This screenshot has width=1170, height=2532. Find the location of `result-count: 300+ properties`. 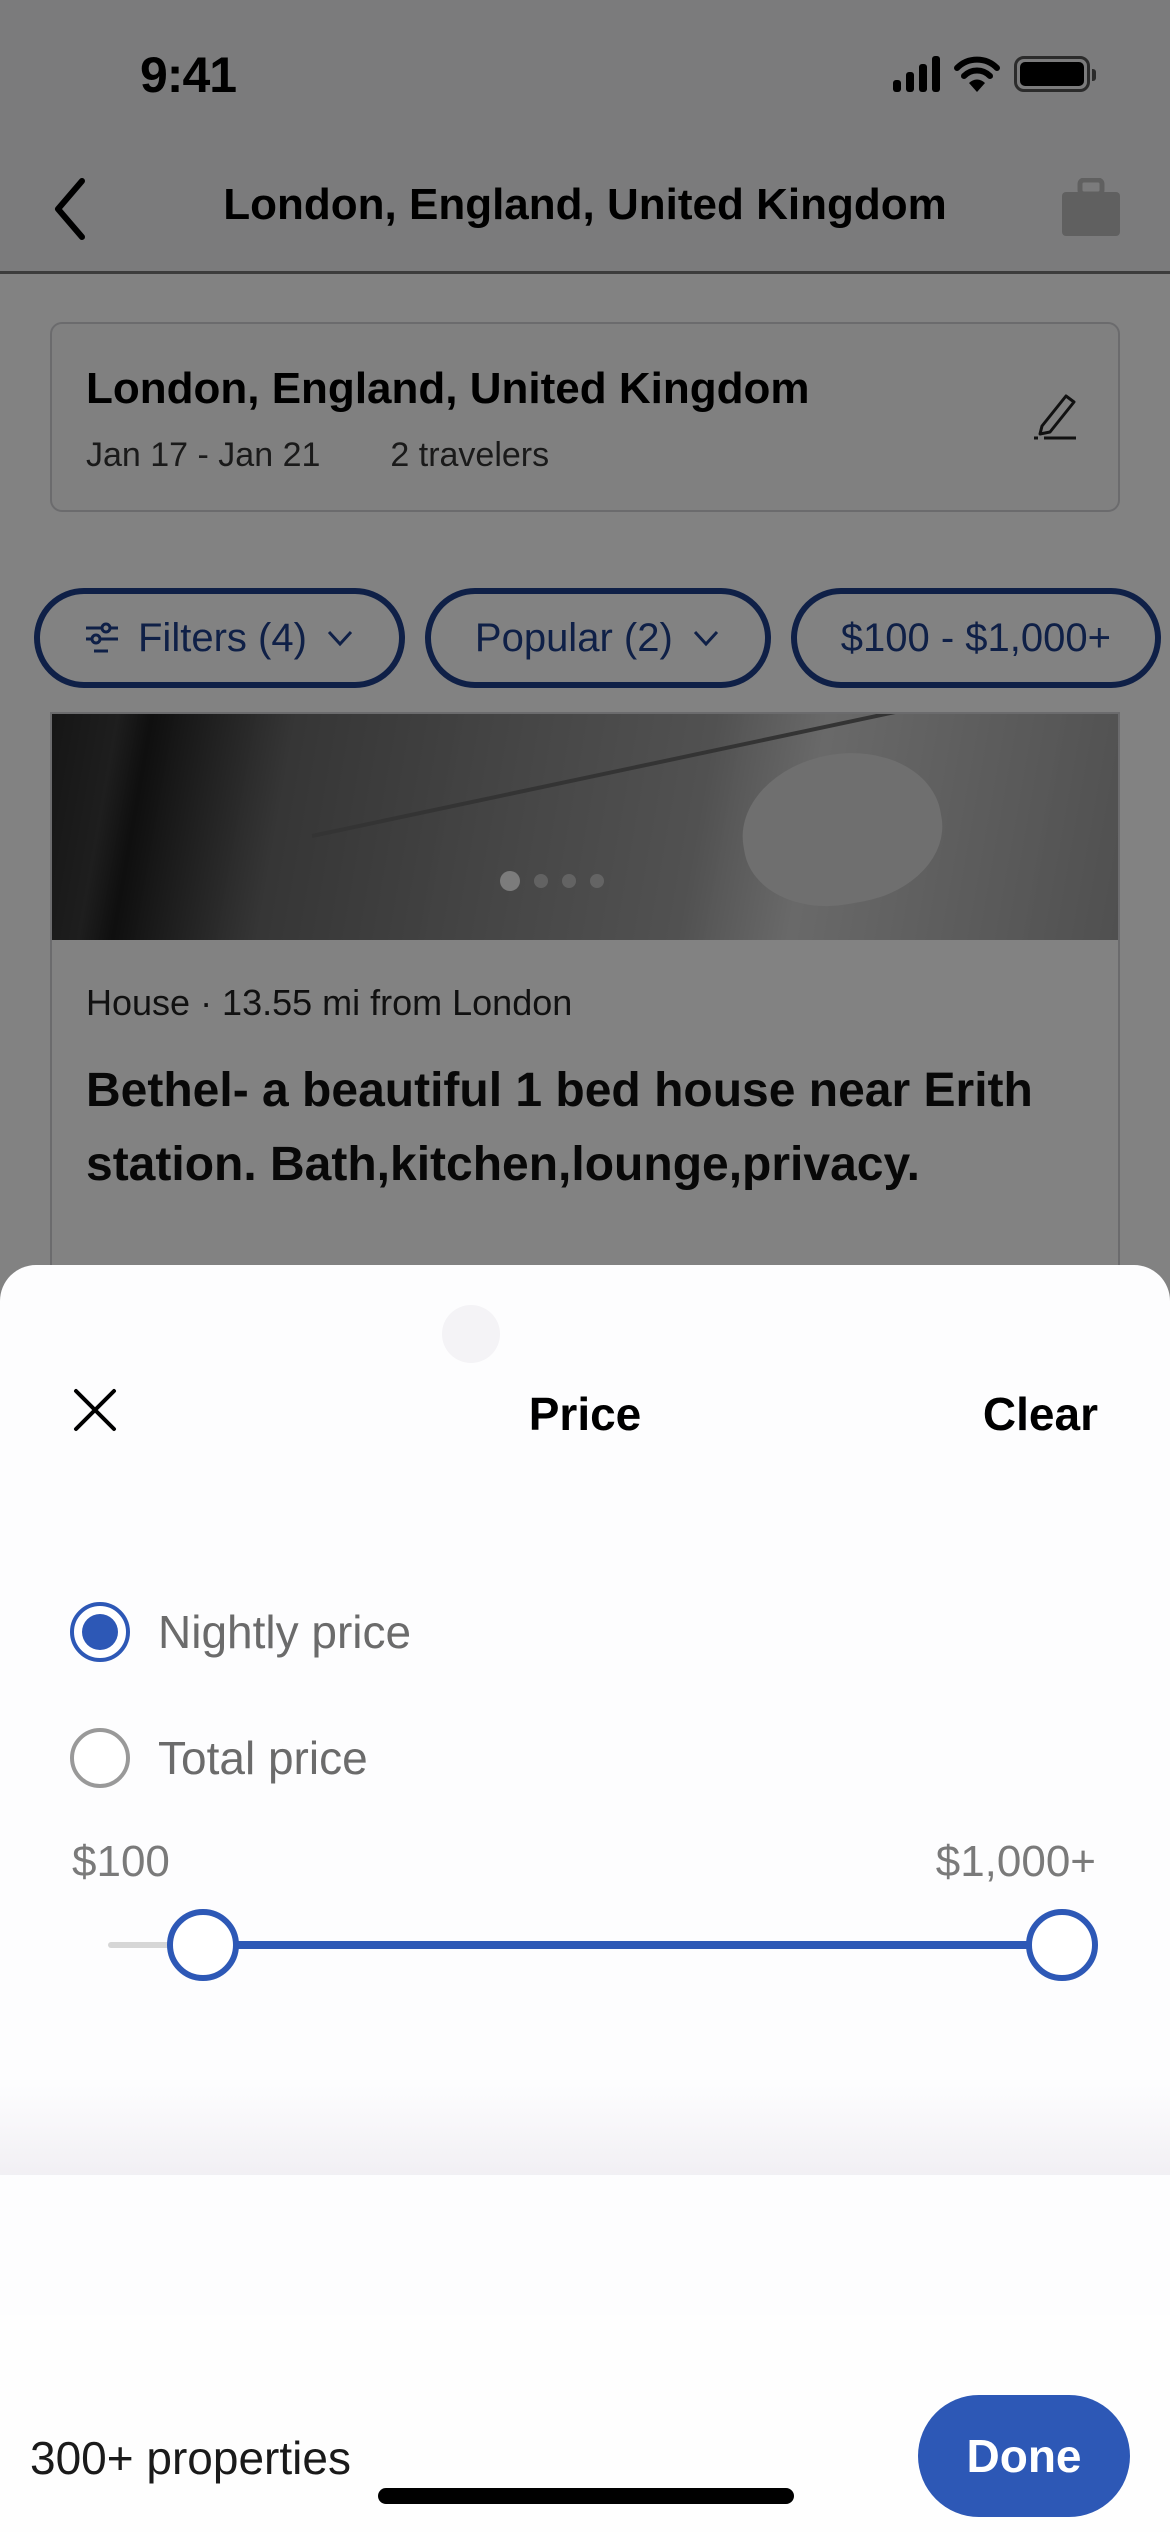

result-count: 300+ properties is located at coordinates (190, 2458).